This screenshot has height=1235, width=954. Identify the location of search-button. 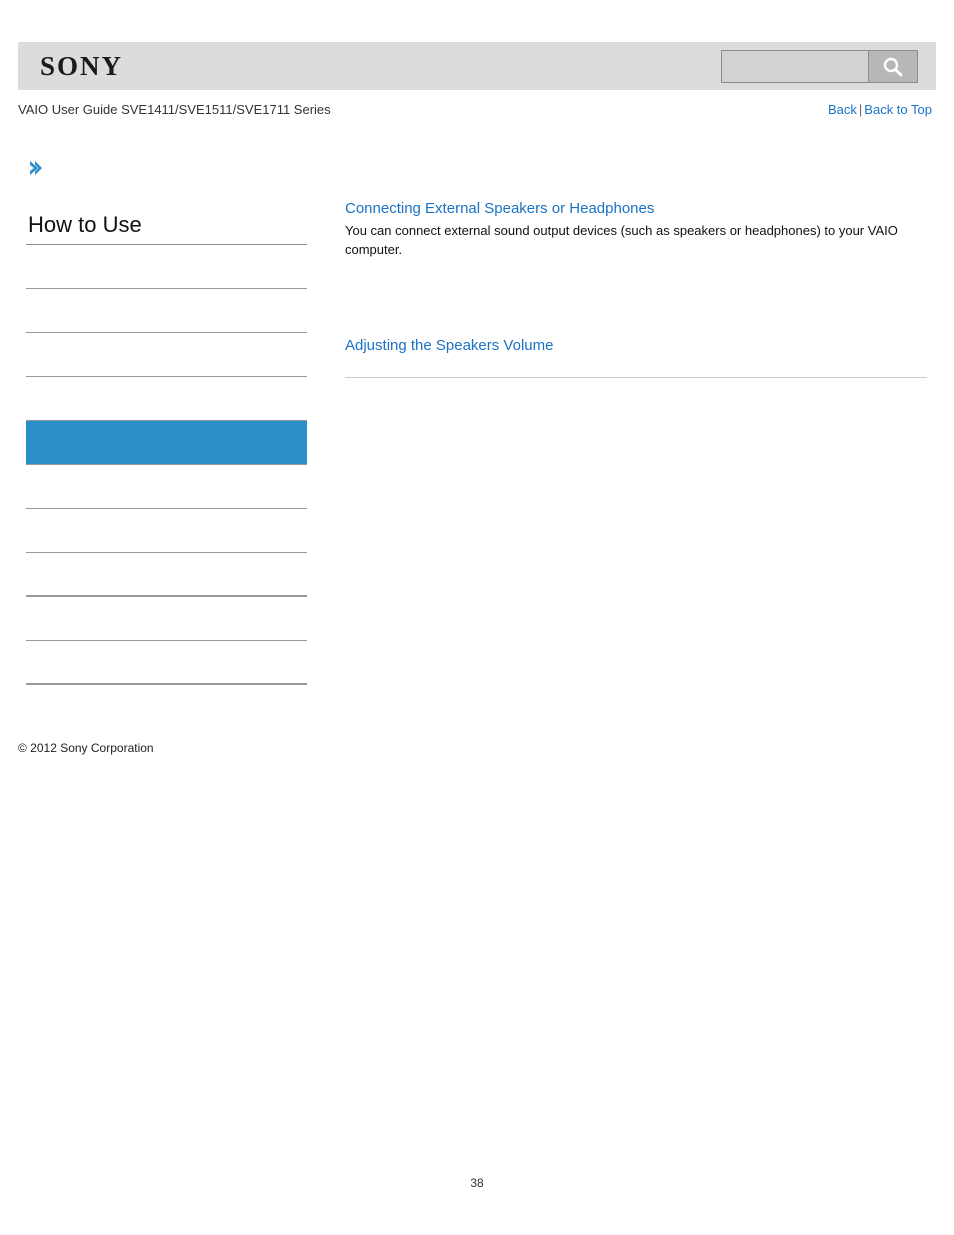
(892, 66).